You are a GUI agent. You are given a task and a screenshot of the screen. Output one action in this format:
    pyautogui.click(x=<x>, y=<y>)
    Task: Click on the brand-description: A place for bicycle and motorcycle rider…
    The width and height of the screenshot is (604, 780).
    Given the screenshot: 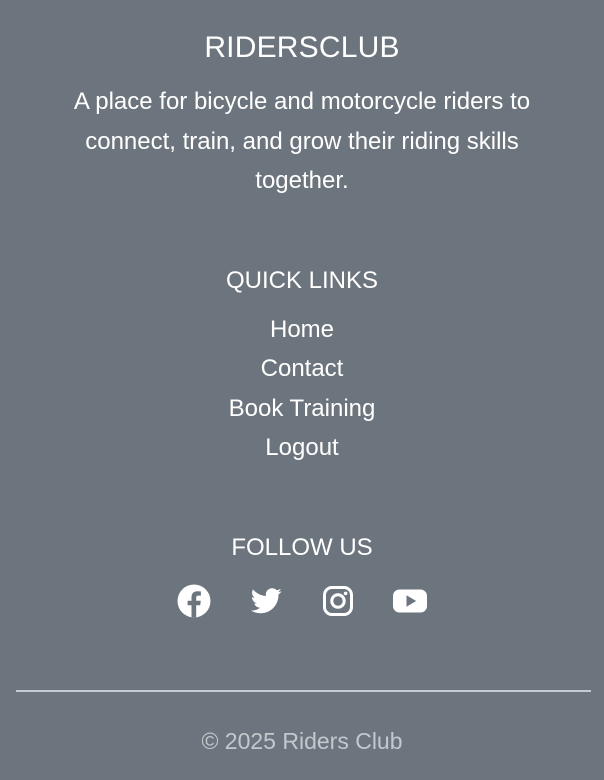 What is the action you would take?
    pyautogui.click(x=302, y=141)
    